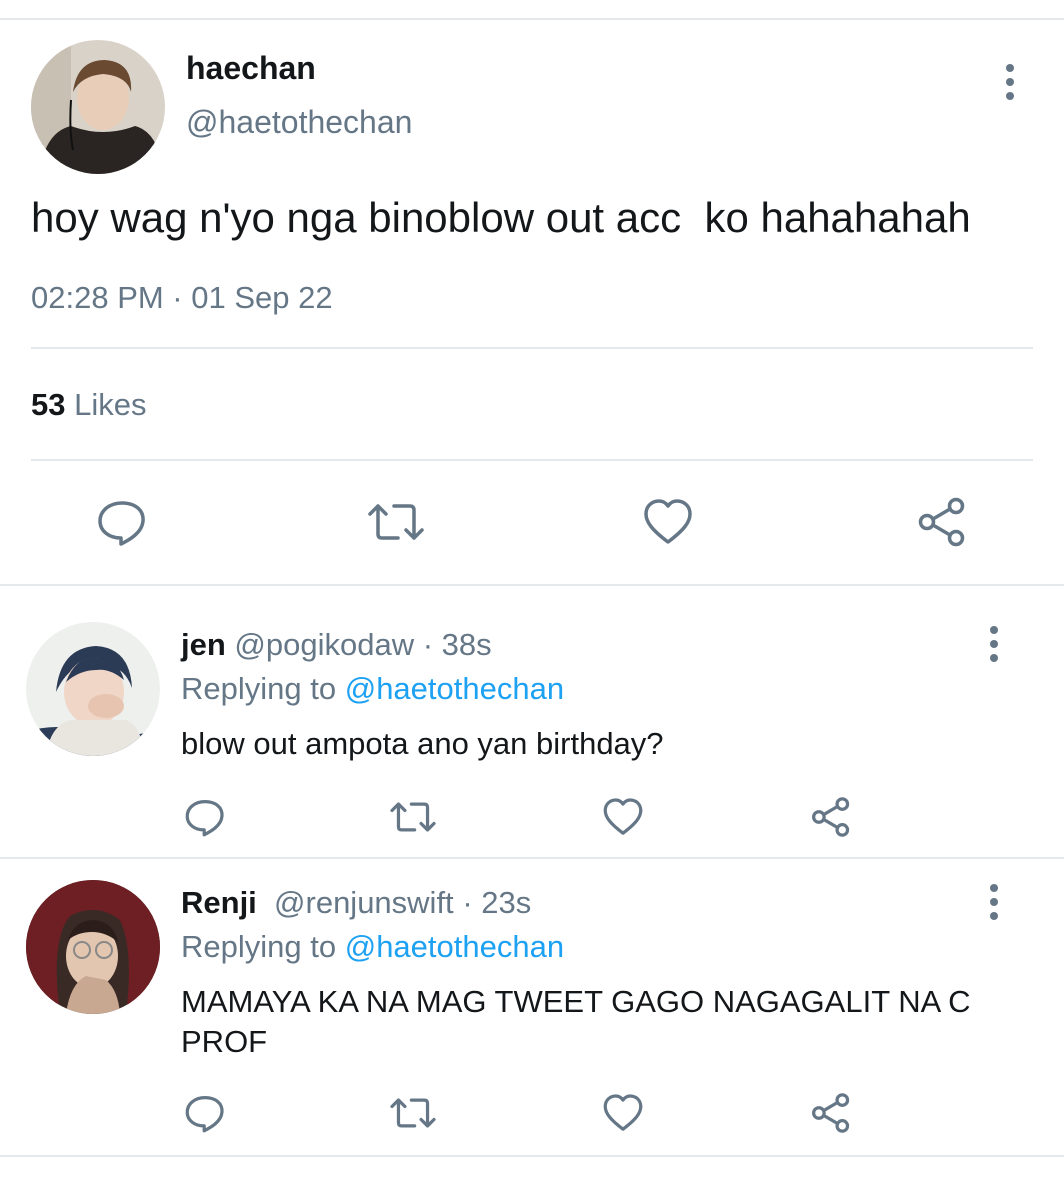  Describe the element at coordinates (497, 902) in the screenshot. I see `reply-time: · 23s` at that location.